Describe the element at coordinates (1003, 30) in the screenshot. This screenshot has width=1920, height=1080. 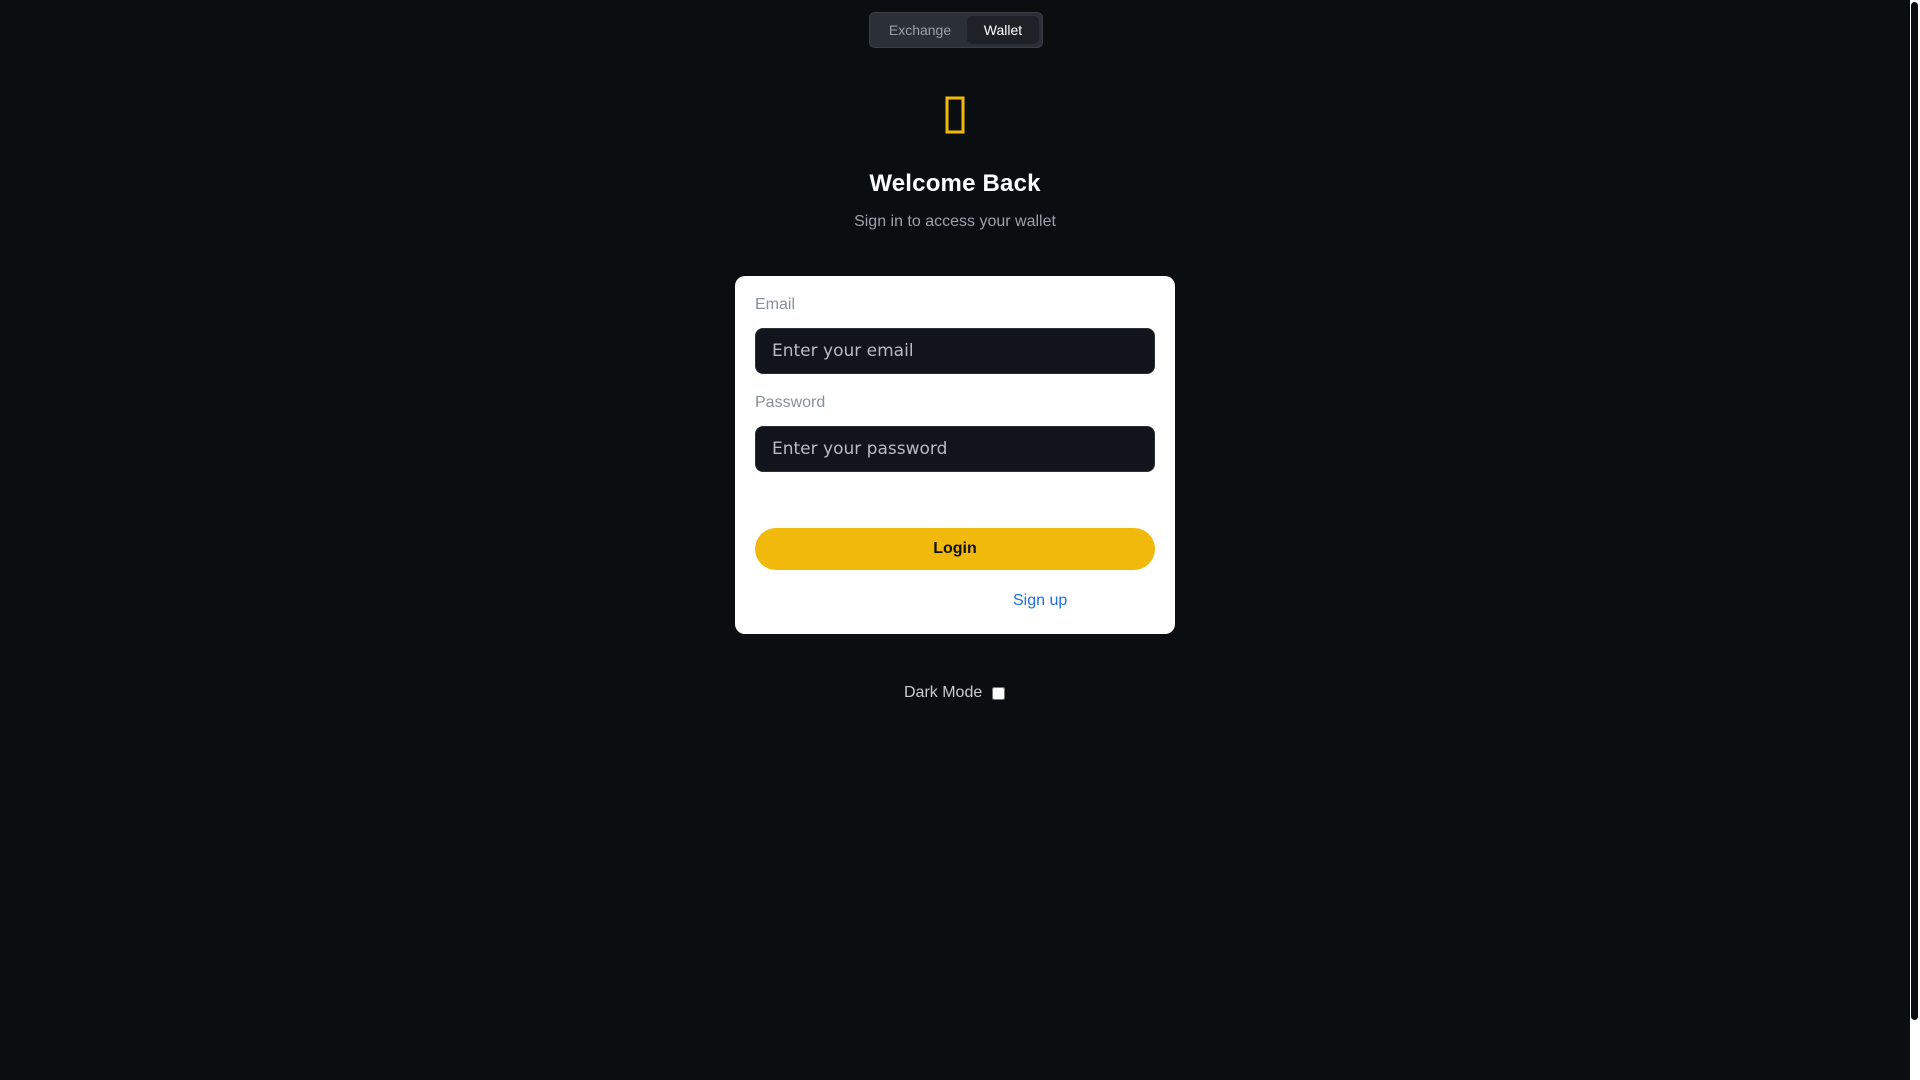
I see `tab-wallet: Wallet` at that location.